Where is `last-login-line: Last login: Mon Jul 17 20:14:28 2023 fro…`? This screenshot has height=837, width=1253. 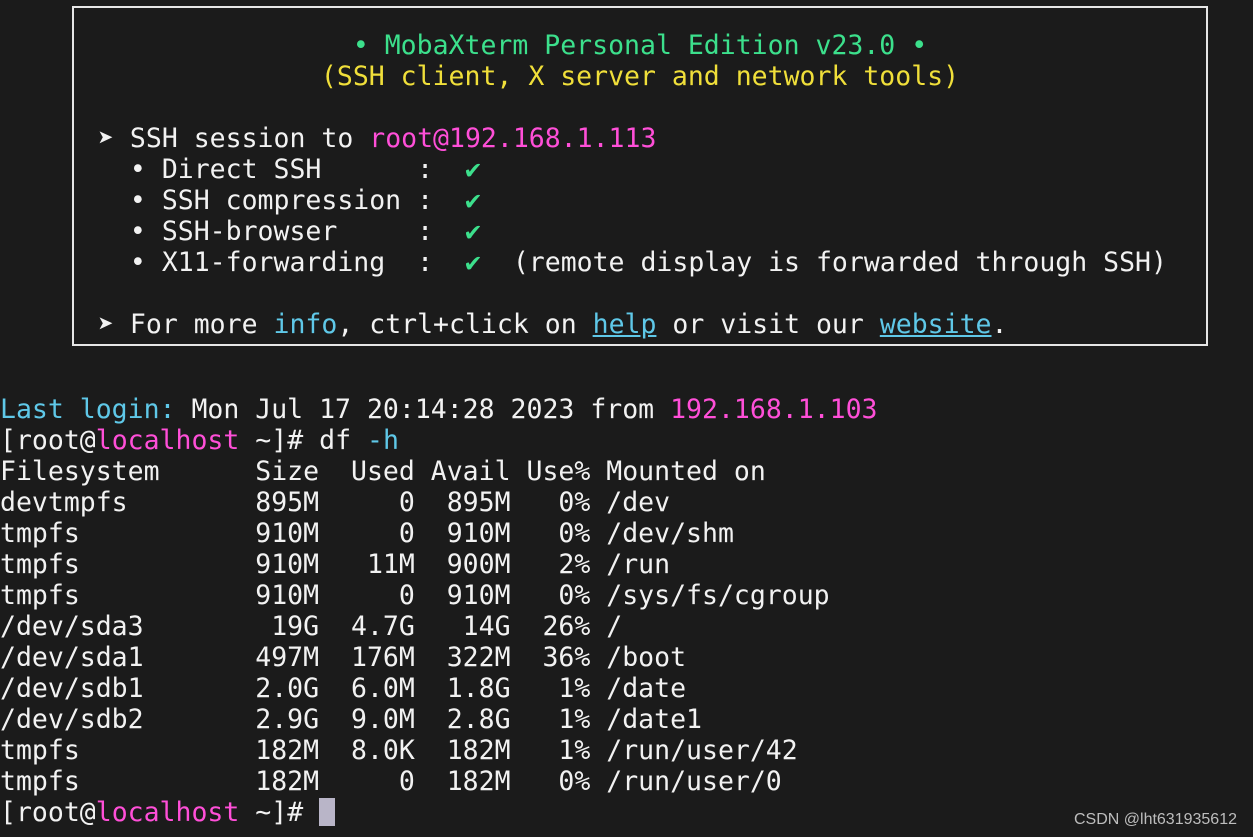 last-login-line: Last login: Mon Jul 17 20:14:28 2023 fro… is located at coordinates (439, 409).